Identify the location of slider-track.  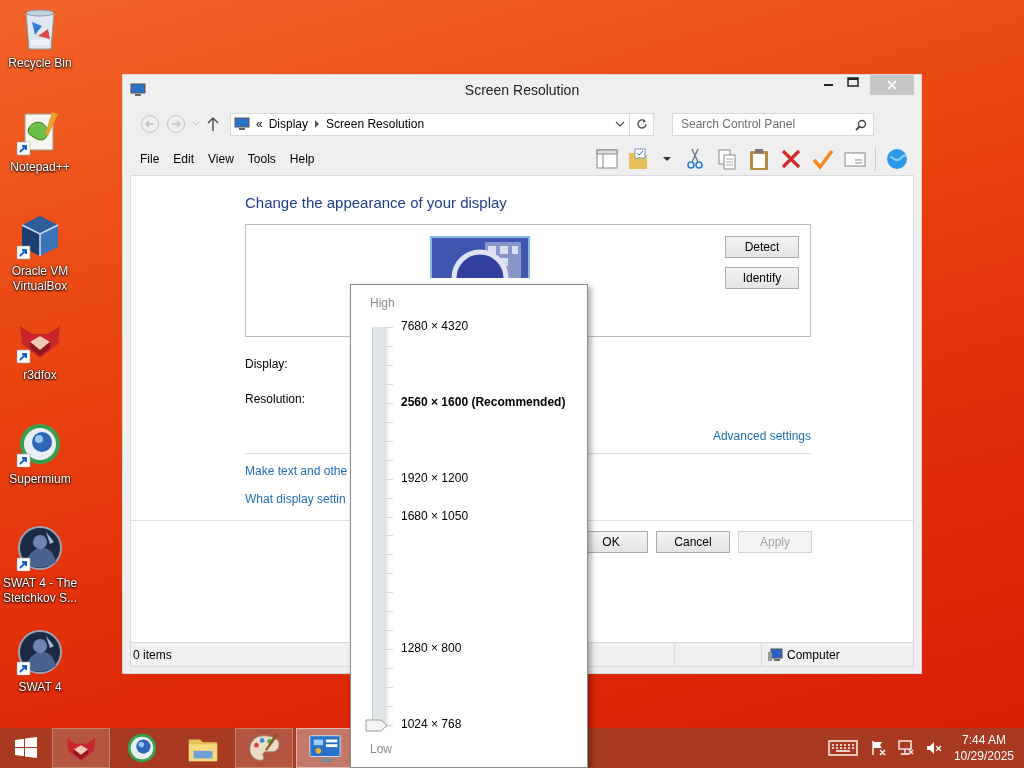
(381, 526).